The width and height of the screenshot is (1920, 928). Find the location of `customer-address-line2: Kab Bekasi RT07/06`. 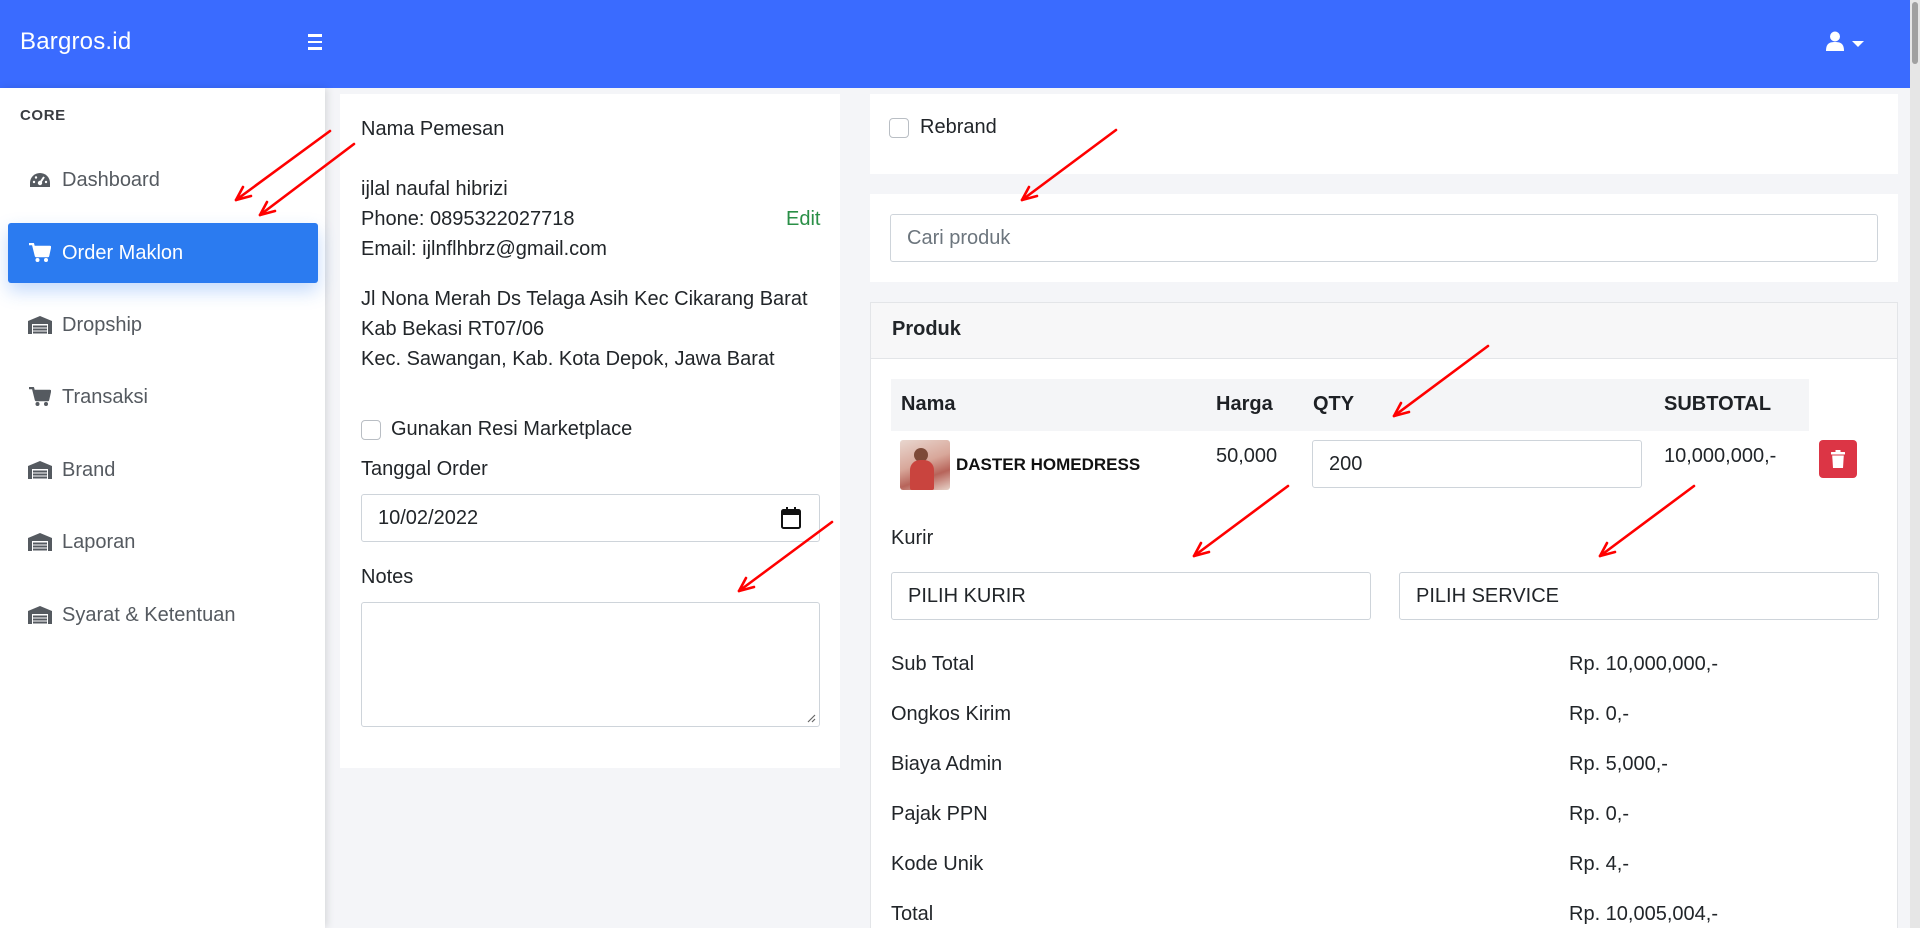

customer-address-line2: Kab Bekasi RT07/06 is located at coordinates (453, 329).